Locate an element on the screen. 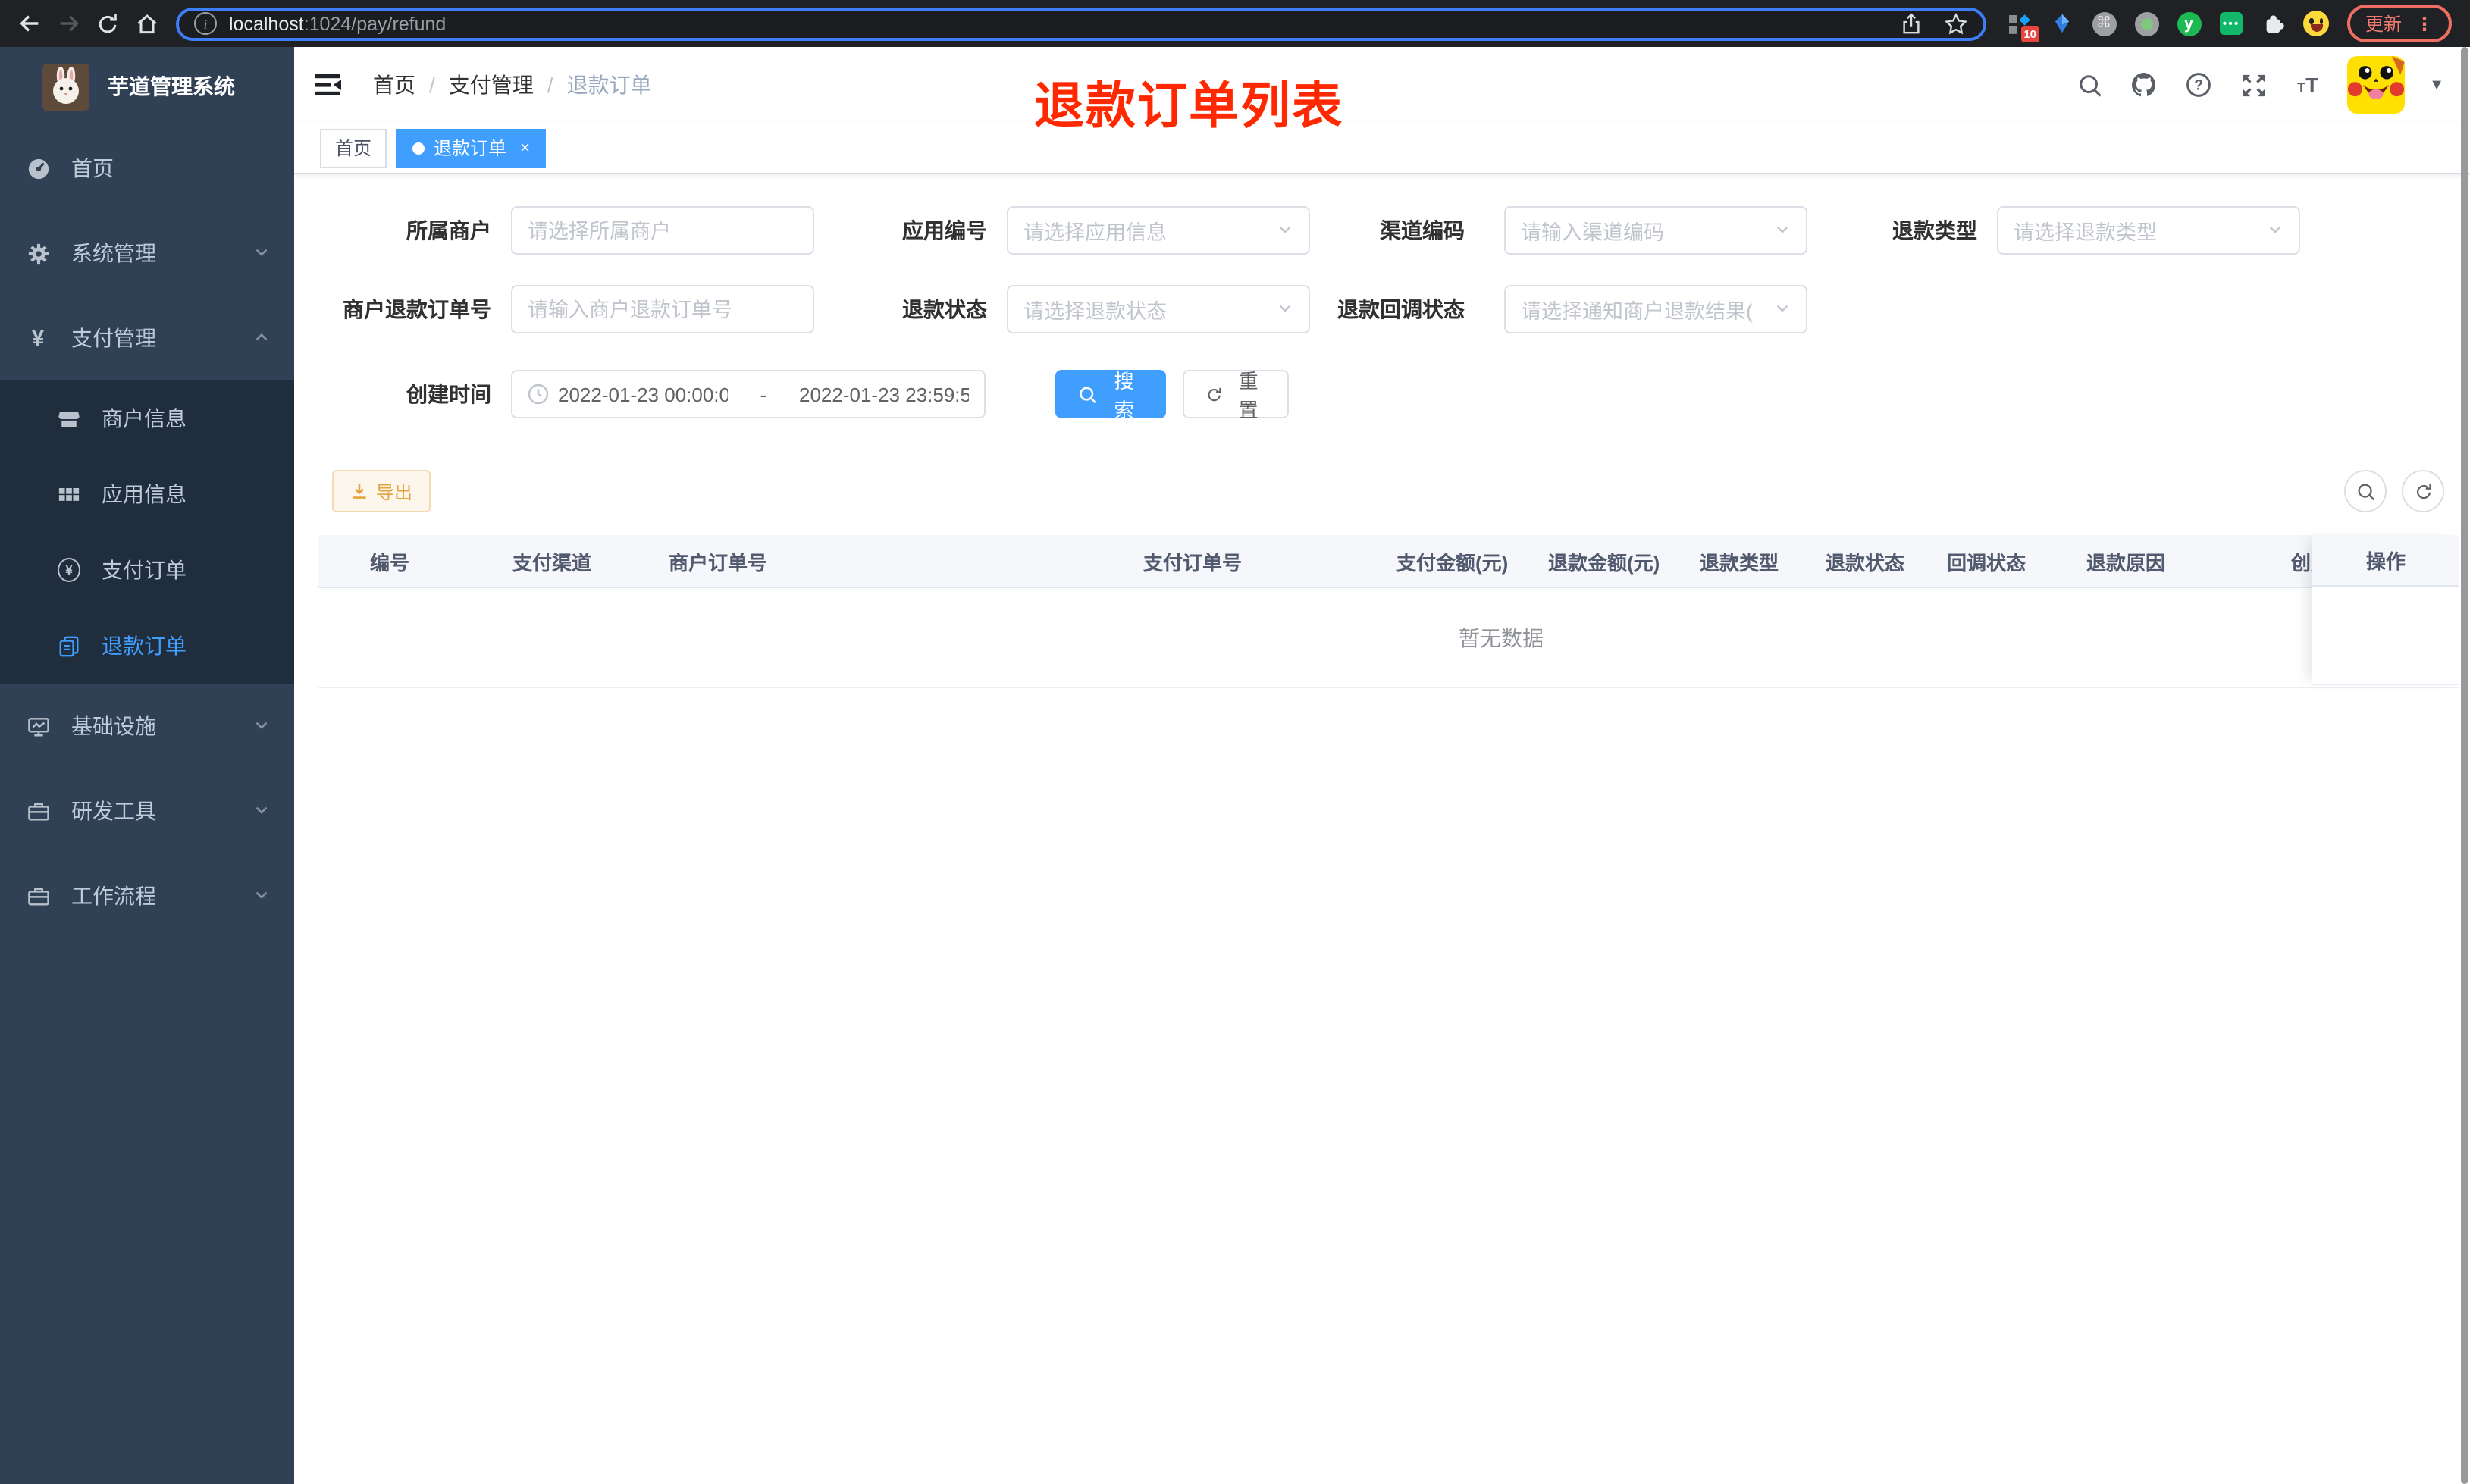 This screenshot has width=2470, height=1484. th-callback-status: 回调状态 is located at coordinates (1992, 561).